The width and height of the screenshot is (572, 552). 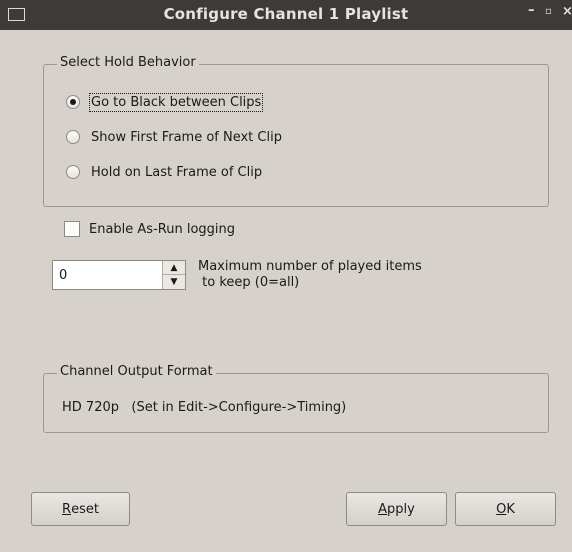 What do you see at coordinates (501, 509) in the screenshot?
I see `ok-button-mnemonic: O` at bounding box center [501, 509].